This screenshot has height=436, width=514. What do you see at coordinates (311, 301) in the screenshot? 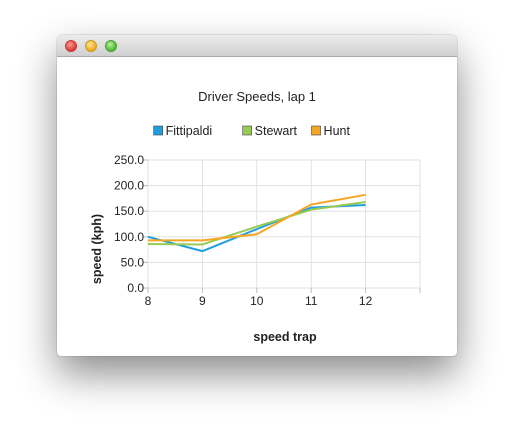
I see `x-tick-label: 11` at bounding box center [311, 301].